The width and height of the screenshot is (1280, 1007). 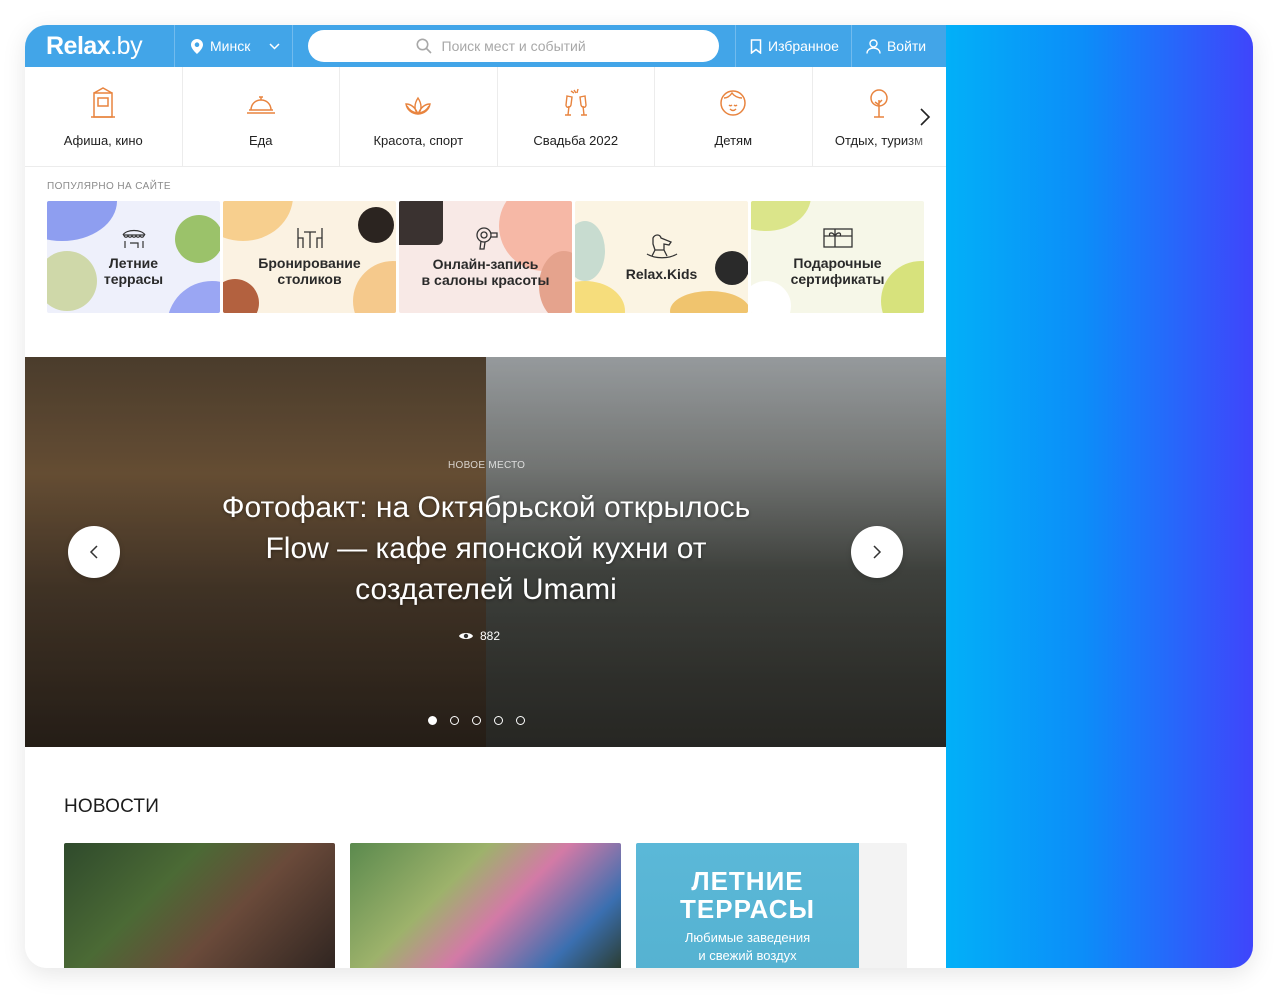 I want to click on search-input, so click(x=526, y=46).